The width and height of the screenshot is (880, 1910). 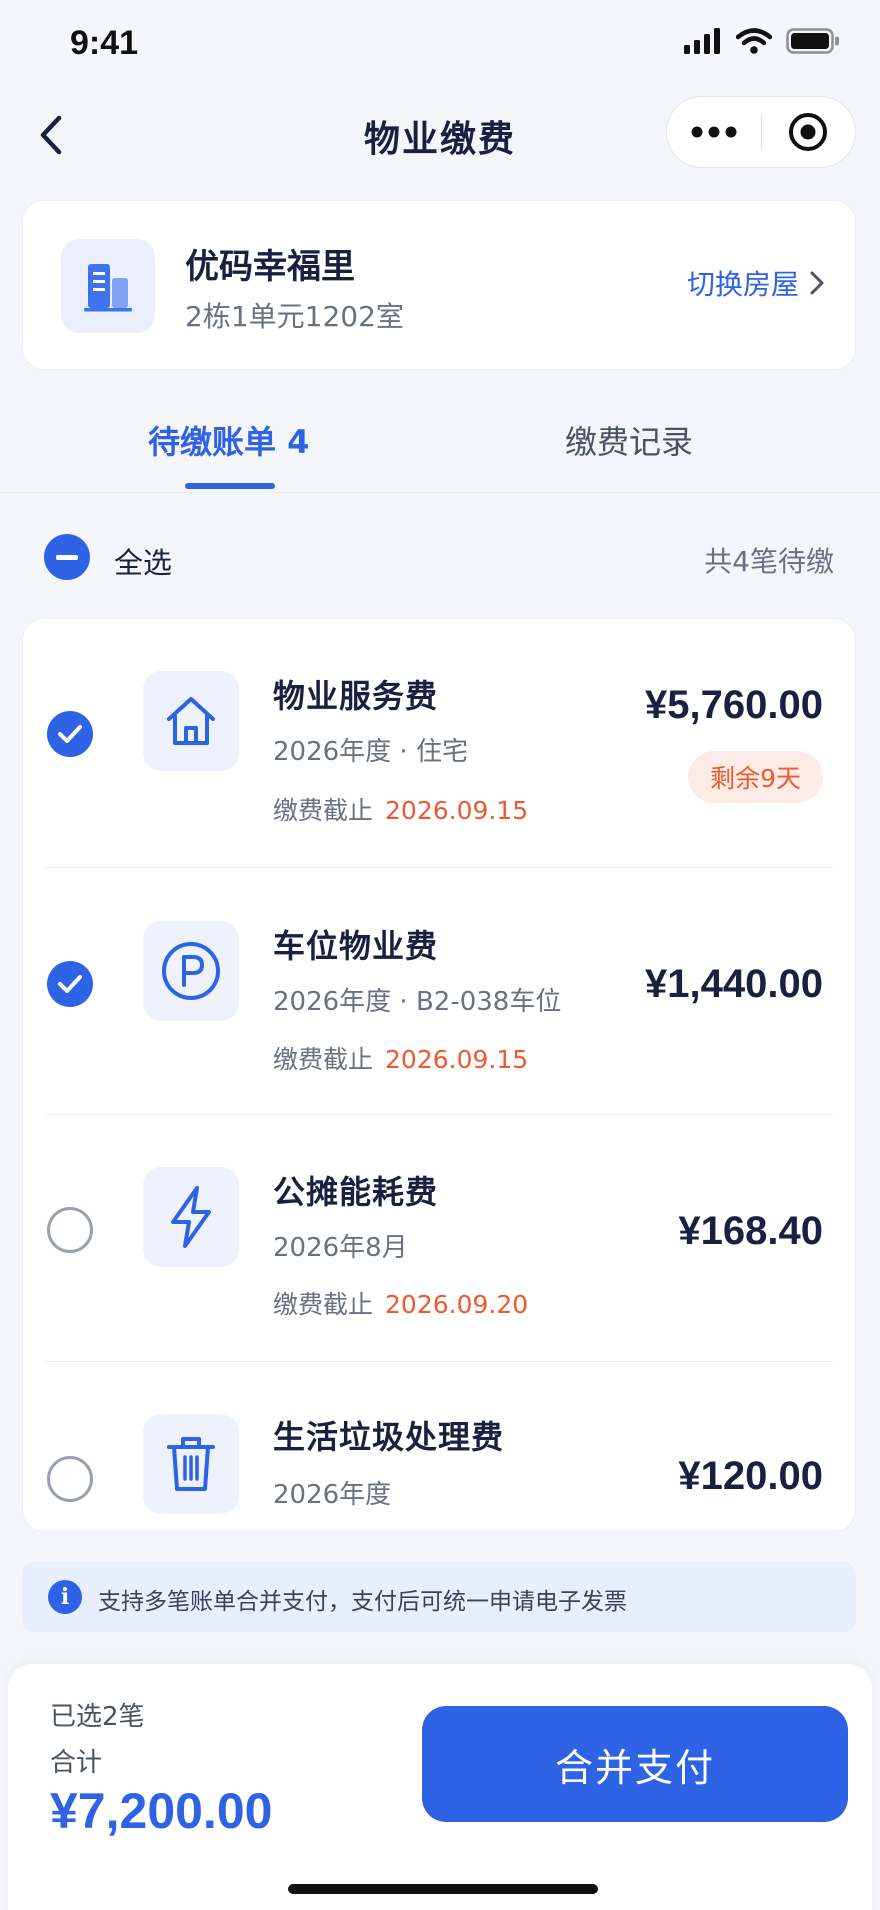 I want to click on parking-icon, so click(x=191, y=971).